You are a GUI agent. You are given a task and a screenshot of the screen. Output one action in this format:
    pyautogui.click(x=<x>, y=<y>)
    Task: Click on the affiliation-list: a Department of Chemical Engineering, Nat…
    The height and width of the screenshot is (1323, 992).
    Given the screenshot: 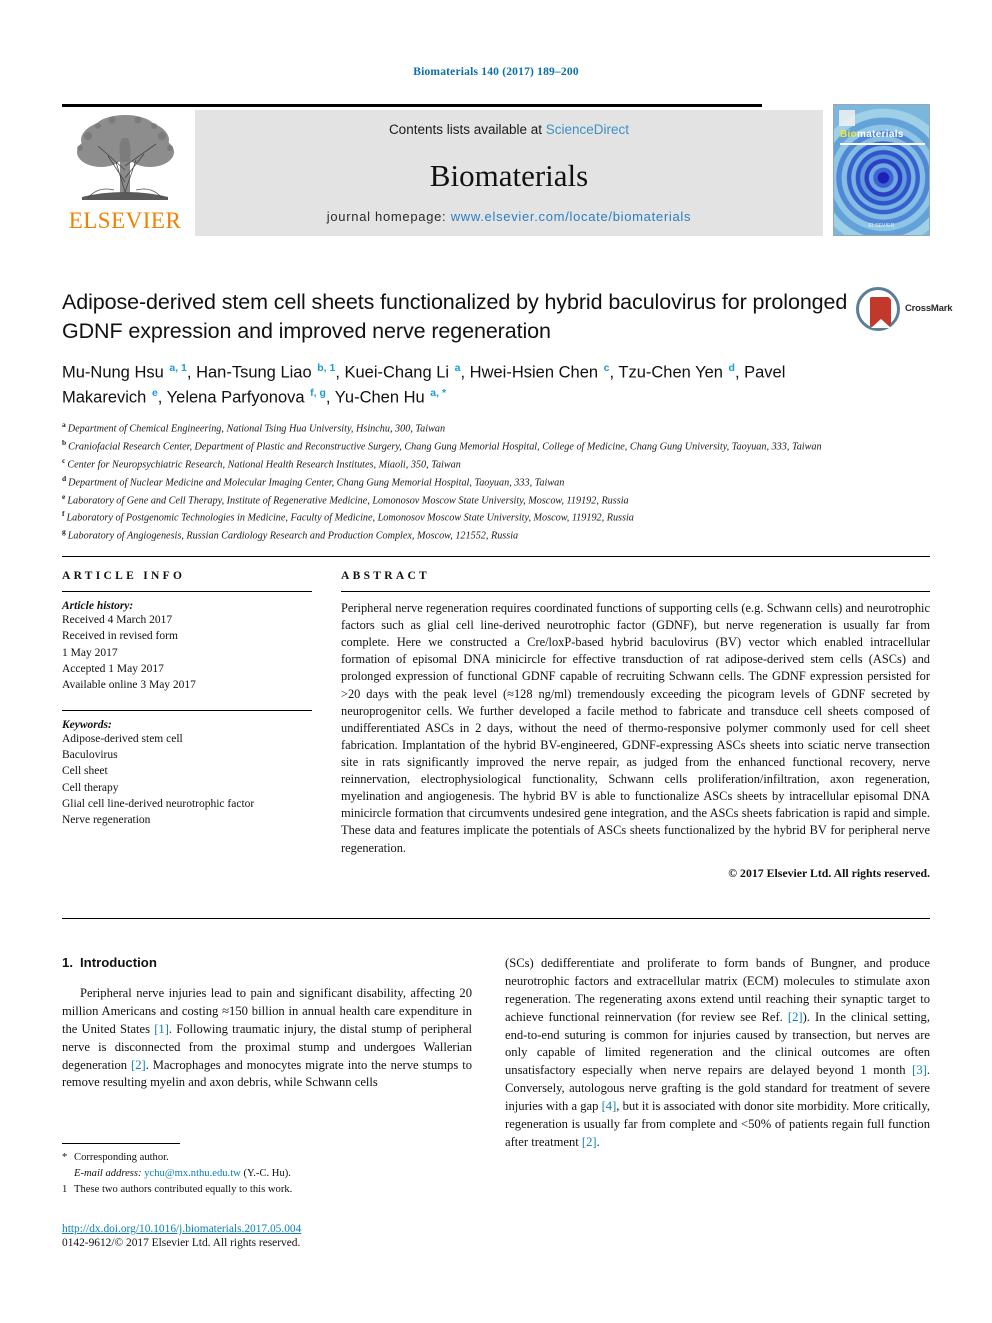 What is the action you would take?
    pyautogui.click(x=492, y=481)
    